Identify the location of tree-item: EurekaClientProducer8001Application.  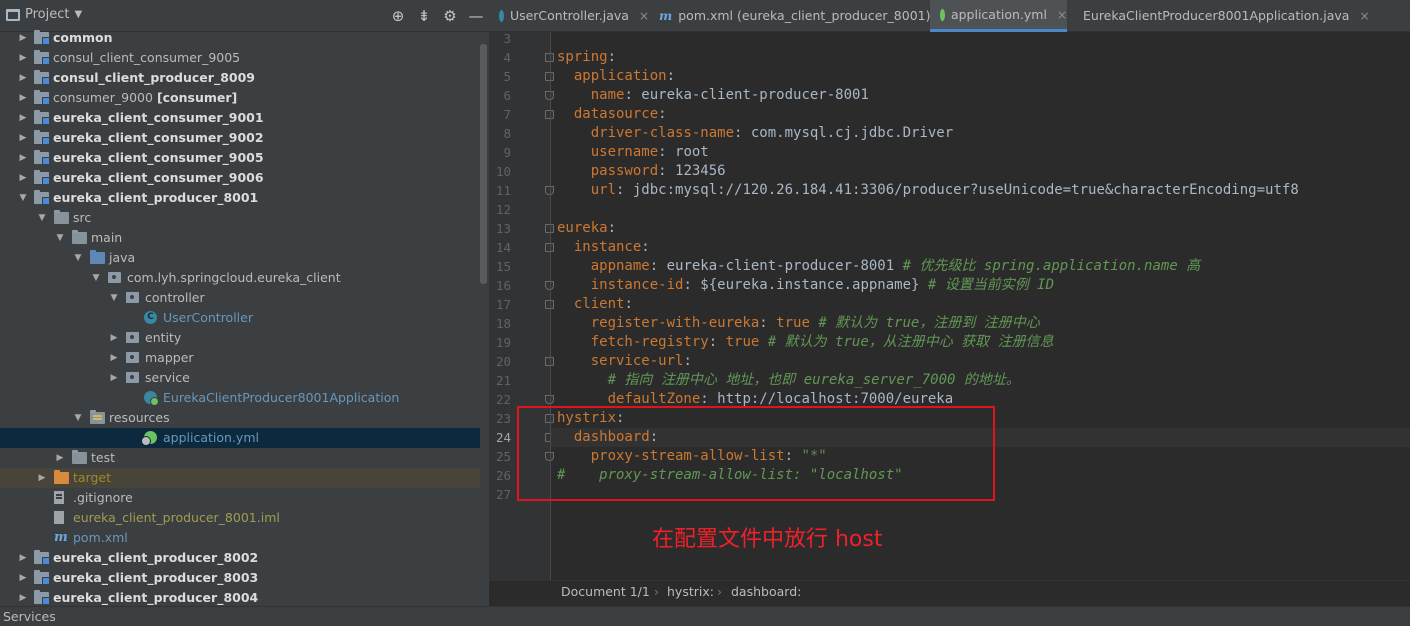
(240, 398).